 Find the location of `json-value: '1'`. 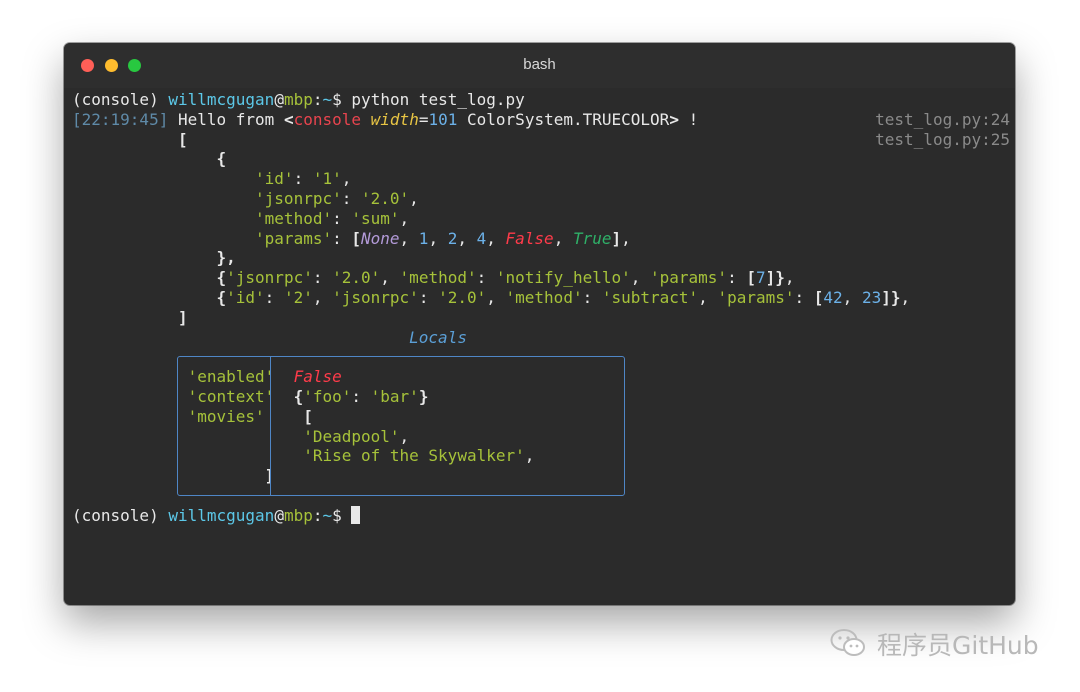

json-value: '1' is located at coordinates (327, 179).